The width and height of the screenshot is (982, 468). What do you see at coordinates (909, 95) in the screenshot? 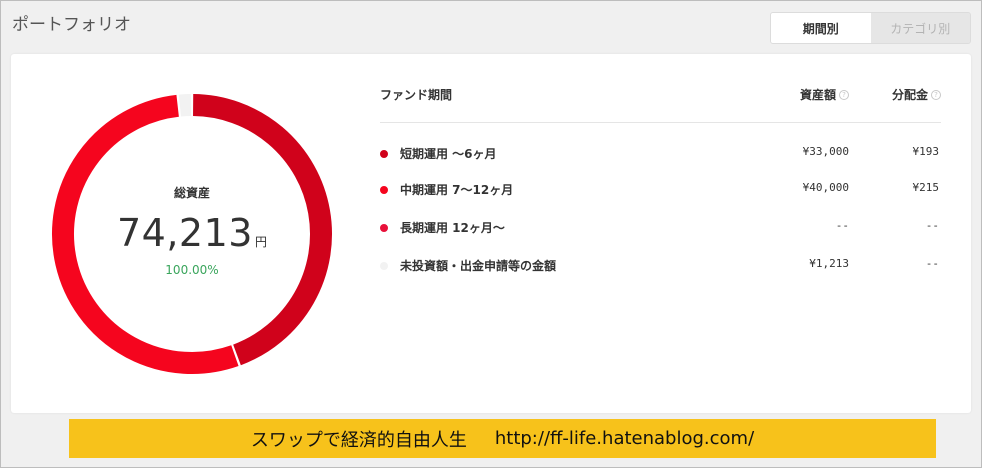
I see `column-distribution-label: 分配金` at bounding box center [909, 95].